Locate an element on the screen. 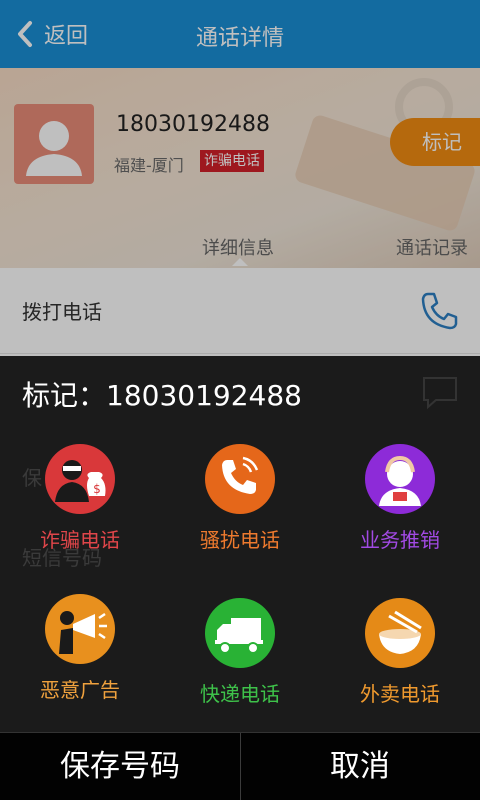 Image resolution: width=480 pixels, height=800 pixels. underlay-text: 保 is located at coordinates (32, 478).